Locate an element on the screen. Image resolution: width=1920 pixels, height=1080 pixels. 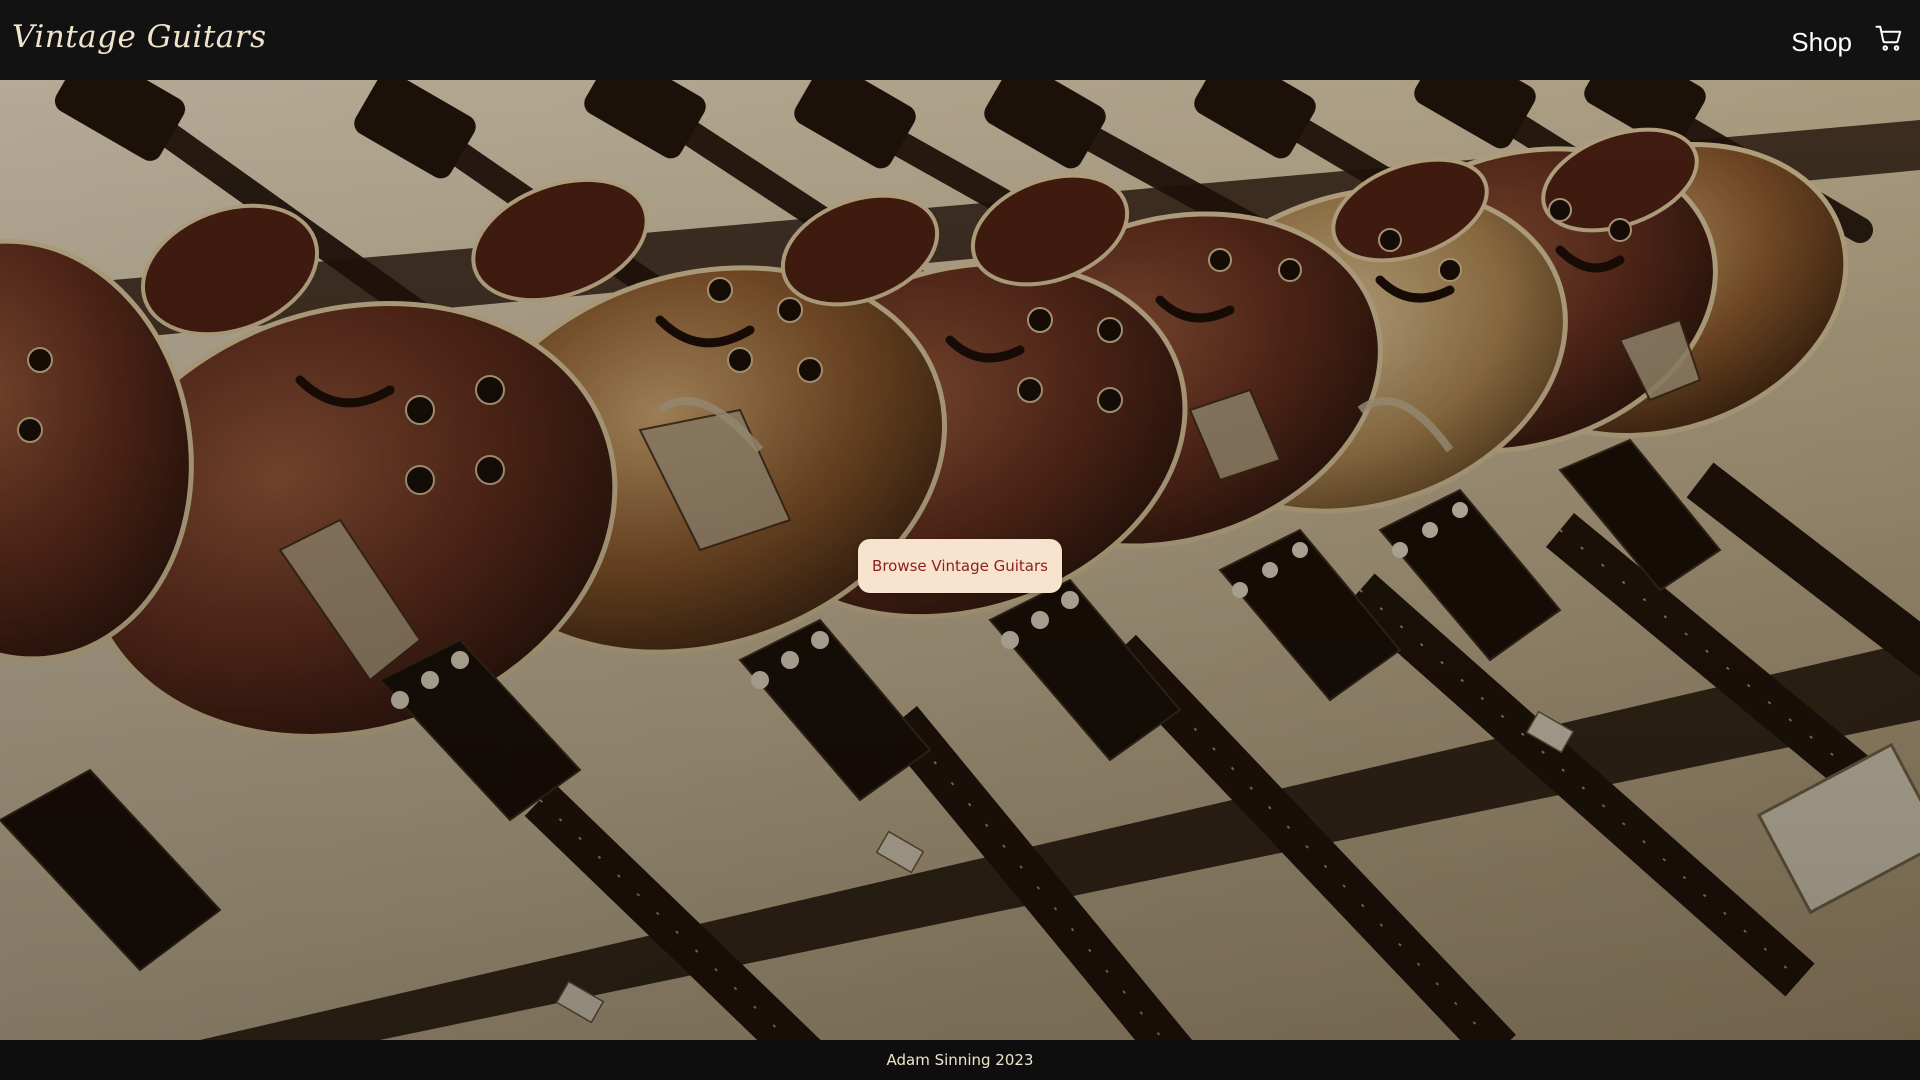
footer: Adam Sinning 2023 is located at coordinates (960, 1060).